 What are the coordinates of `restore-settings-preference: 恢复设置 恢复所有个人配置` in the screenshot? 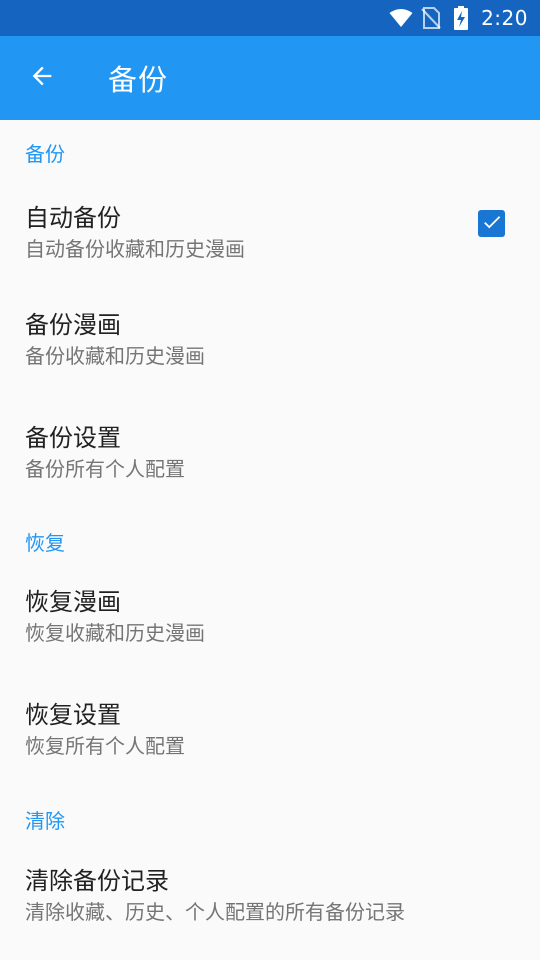 It's located at (270, 737).